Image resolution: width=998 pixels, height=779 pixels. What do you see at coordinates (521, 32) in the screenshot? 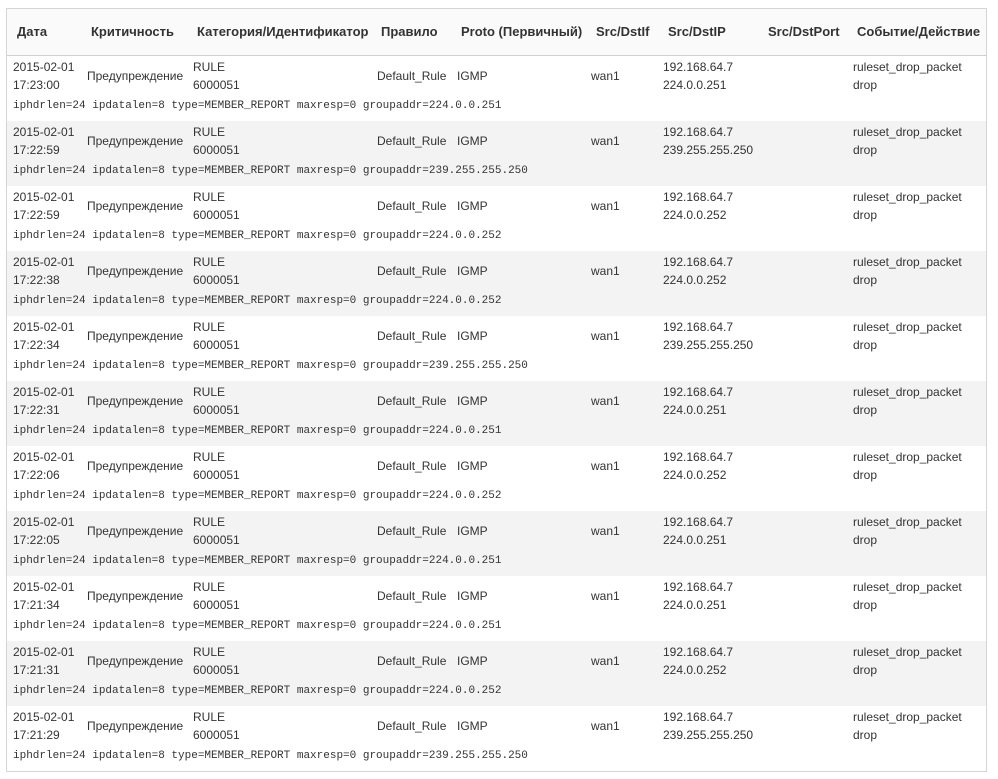
I see `column-header-proto: Proto (Первичный)` at bounding box center [521, 32].